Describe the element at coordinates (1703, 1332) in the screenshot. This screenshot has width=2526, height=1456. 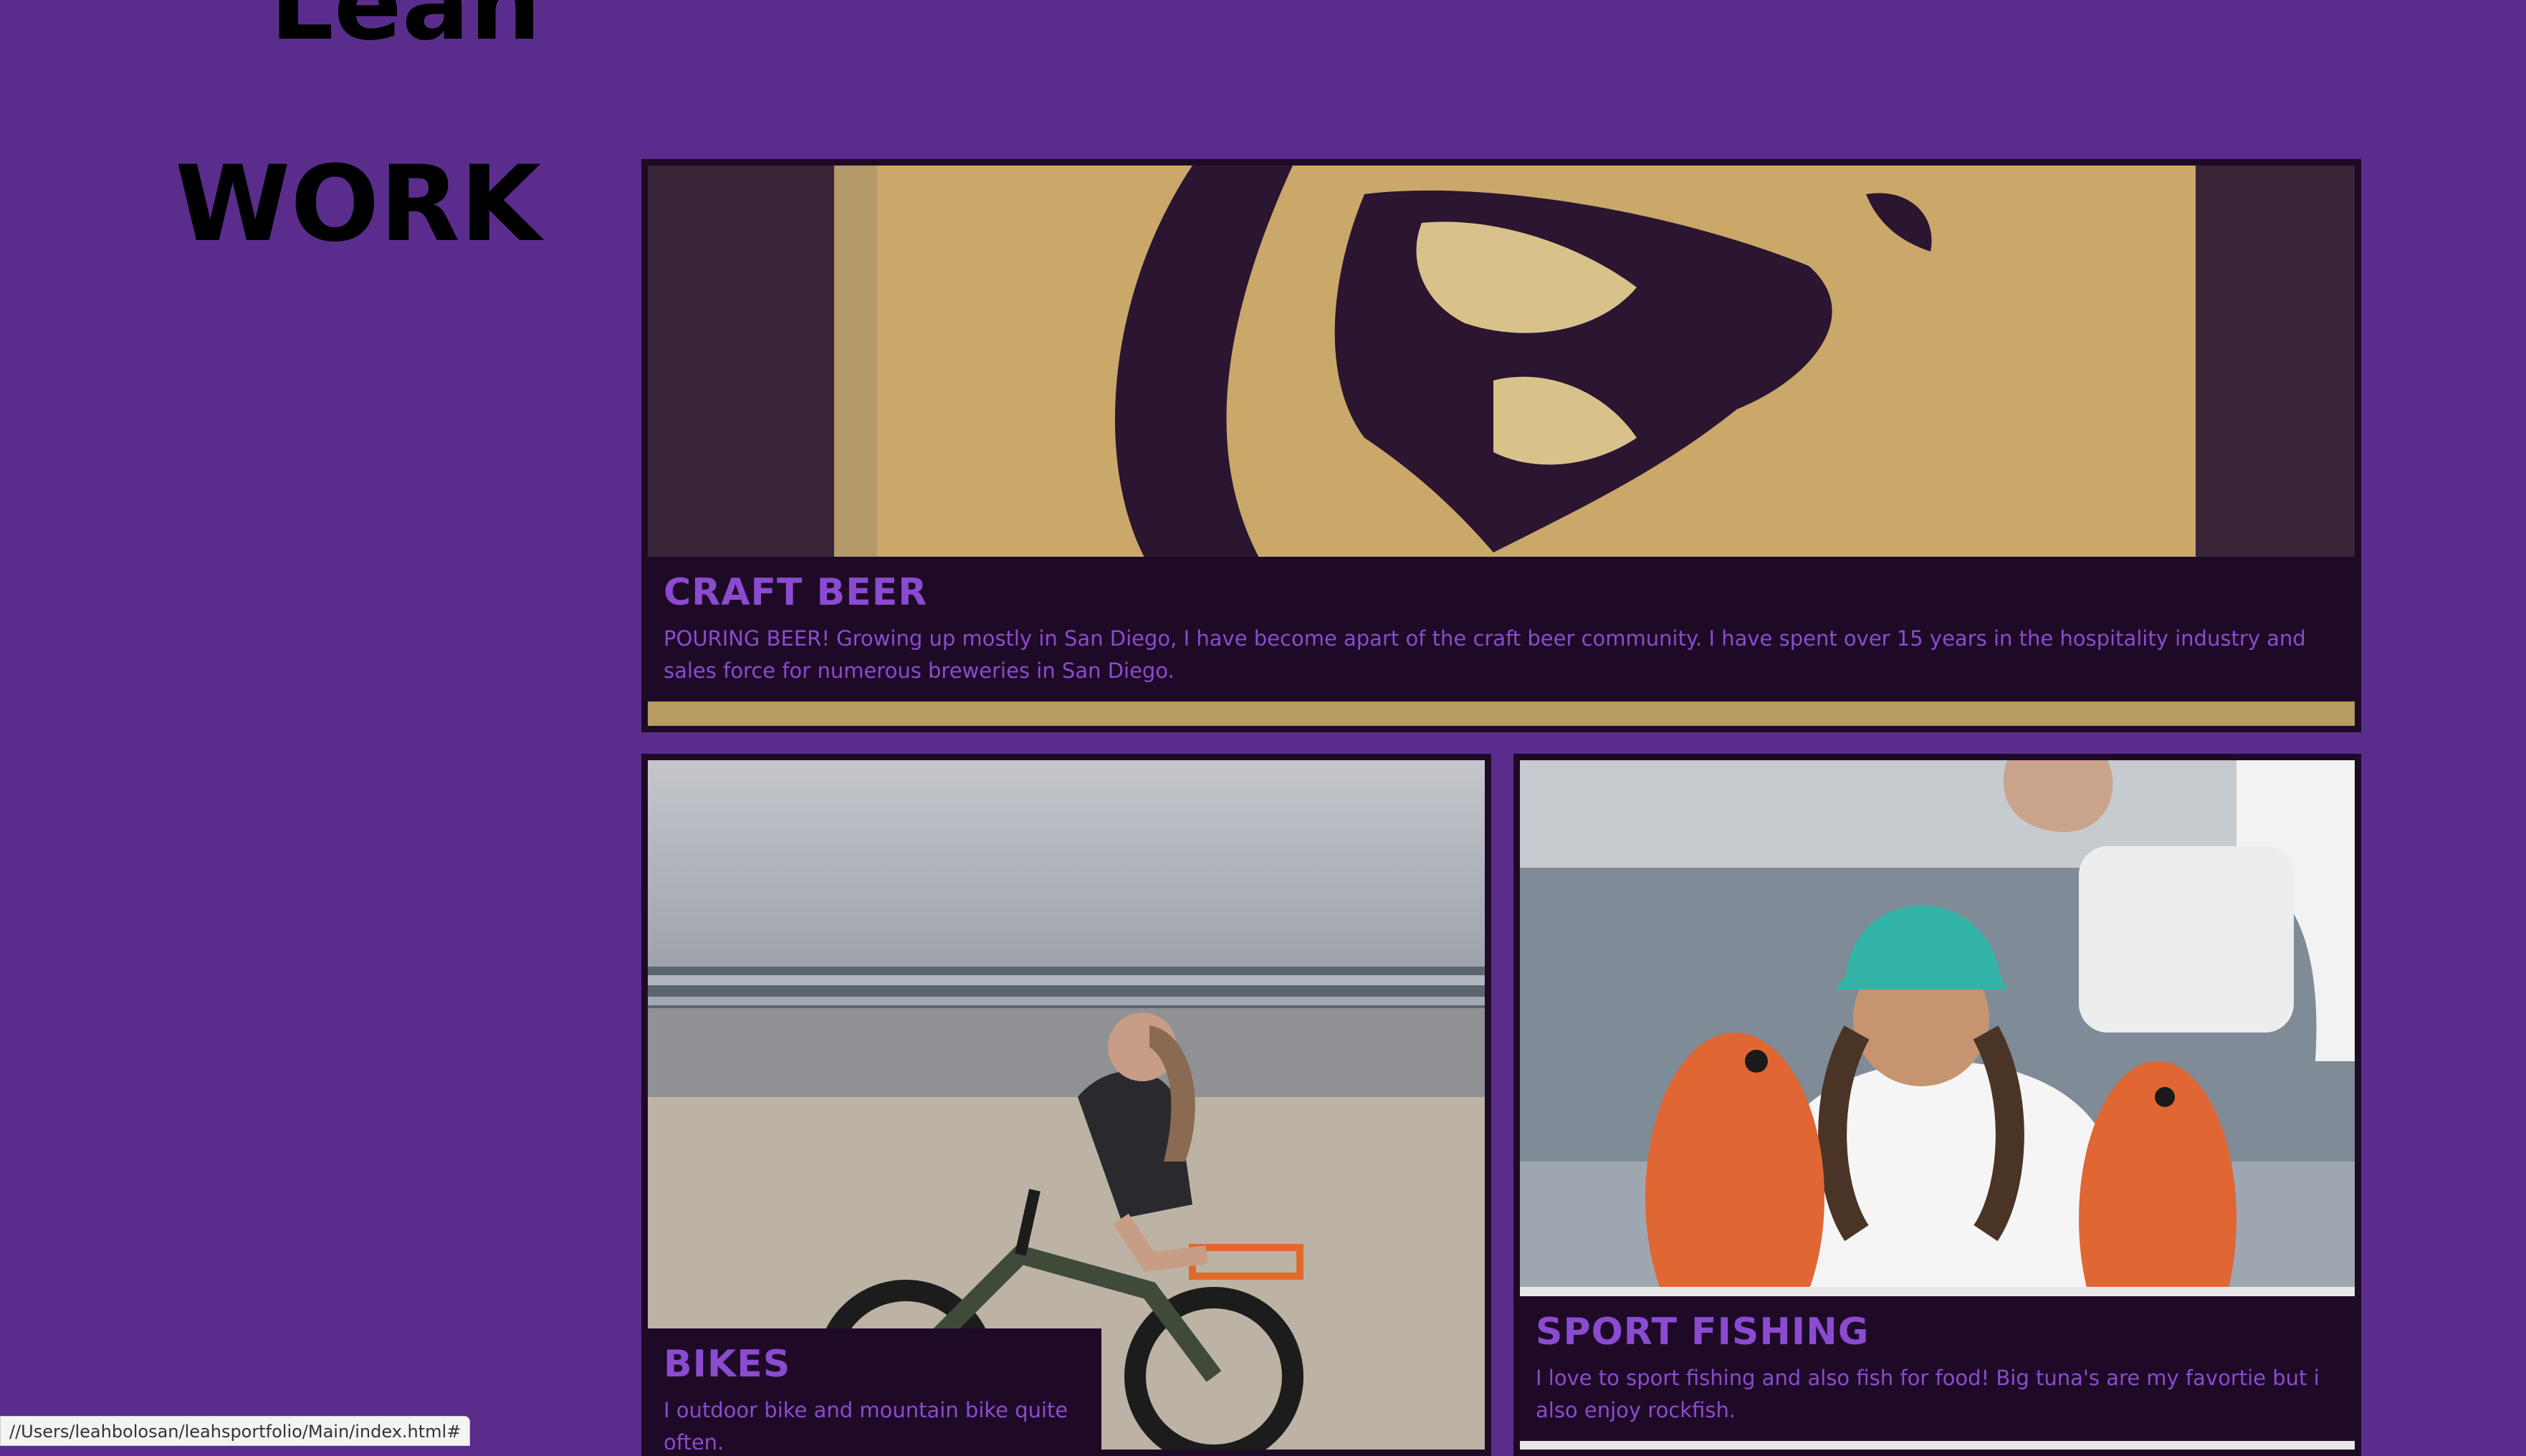
I see `sport-fishing-title: SPORT FISHING` at that location.